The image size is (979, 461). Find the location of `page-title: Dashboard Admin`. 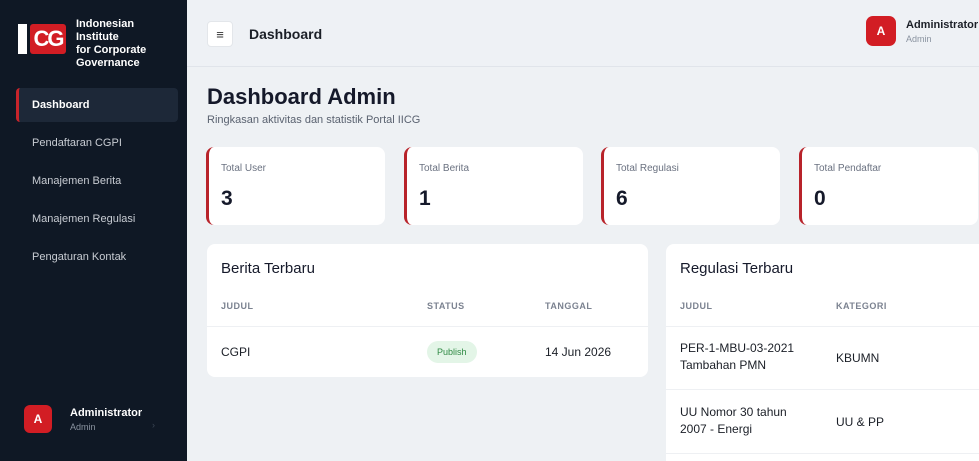

page-title: Dashboard Admin is located at coordinates (301, 96).